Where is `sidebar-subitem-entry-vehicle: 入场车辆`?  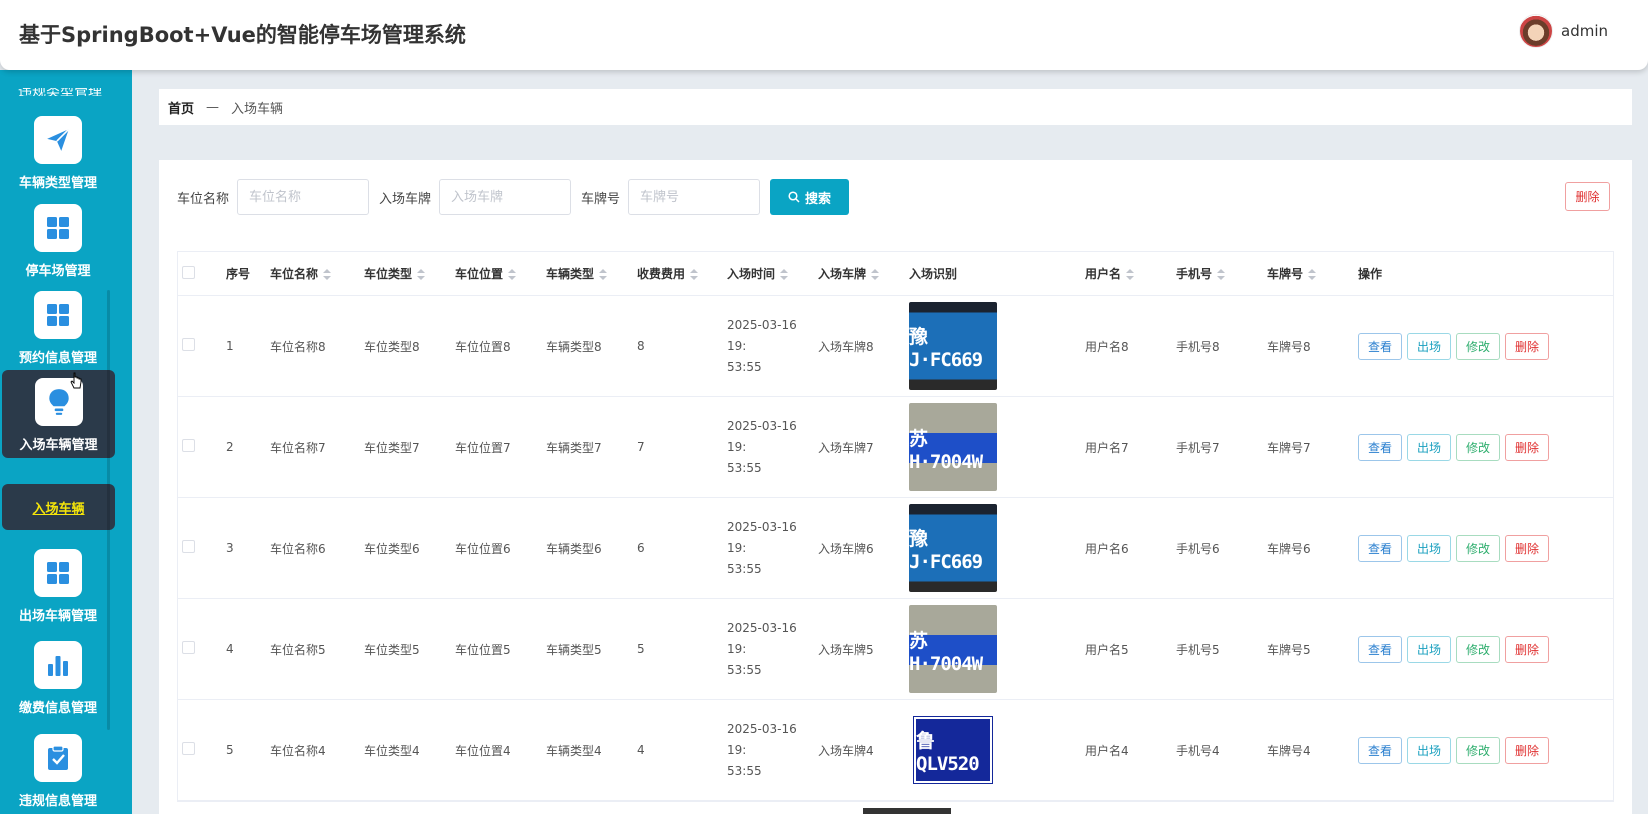 sidebar-subitem-entry-vehicle: 入场车辆 is located at coordinates (58, 507).